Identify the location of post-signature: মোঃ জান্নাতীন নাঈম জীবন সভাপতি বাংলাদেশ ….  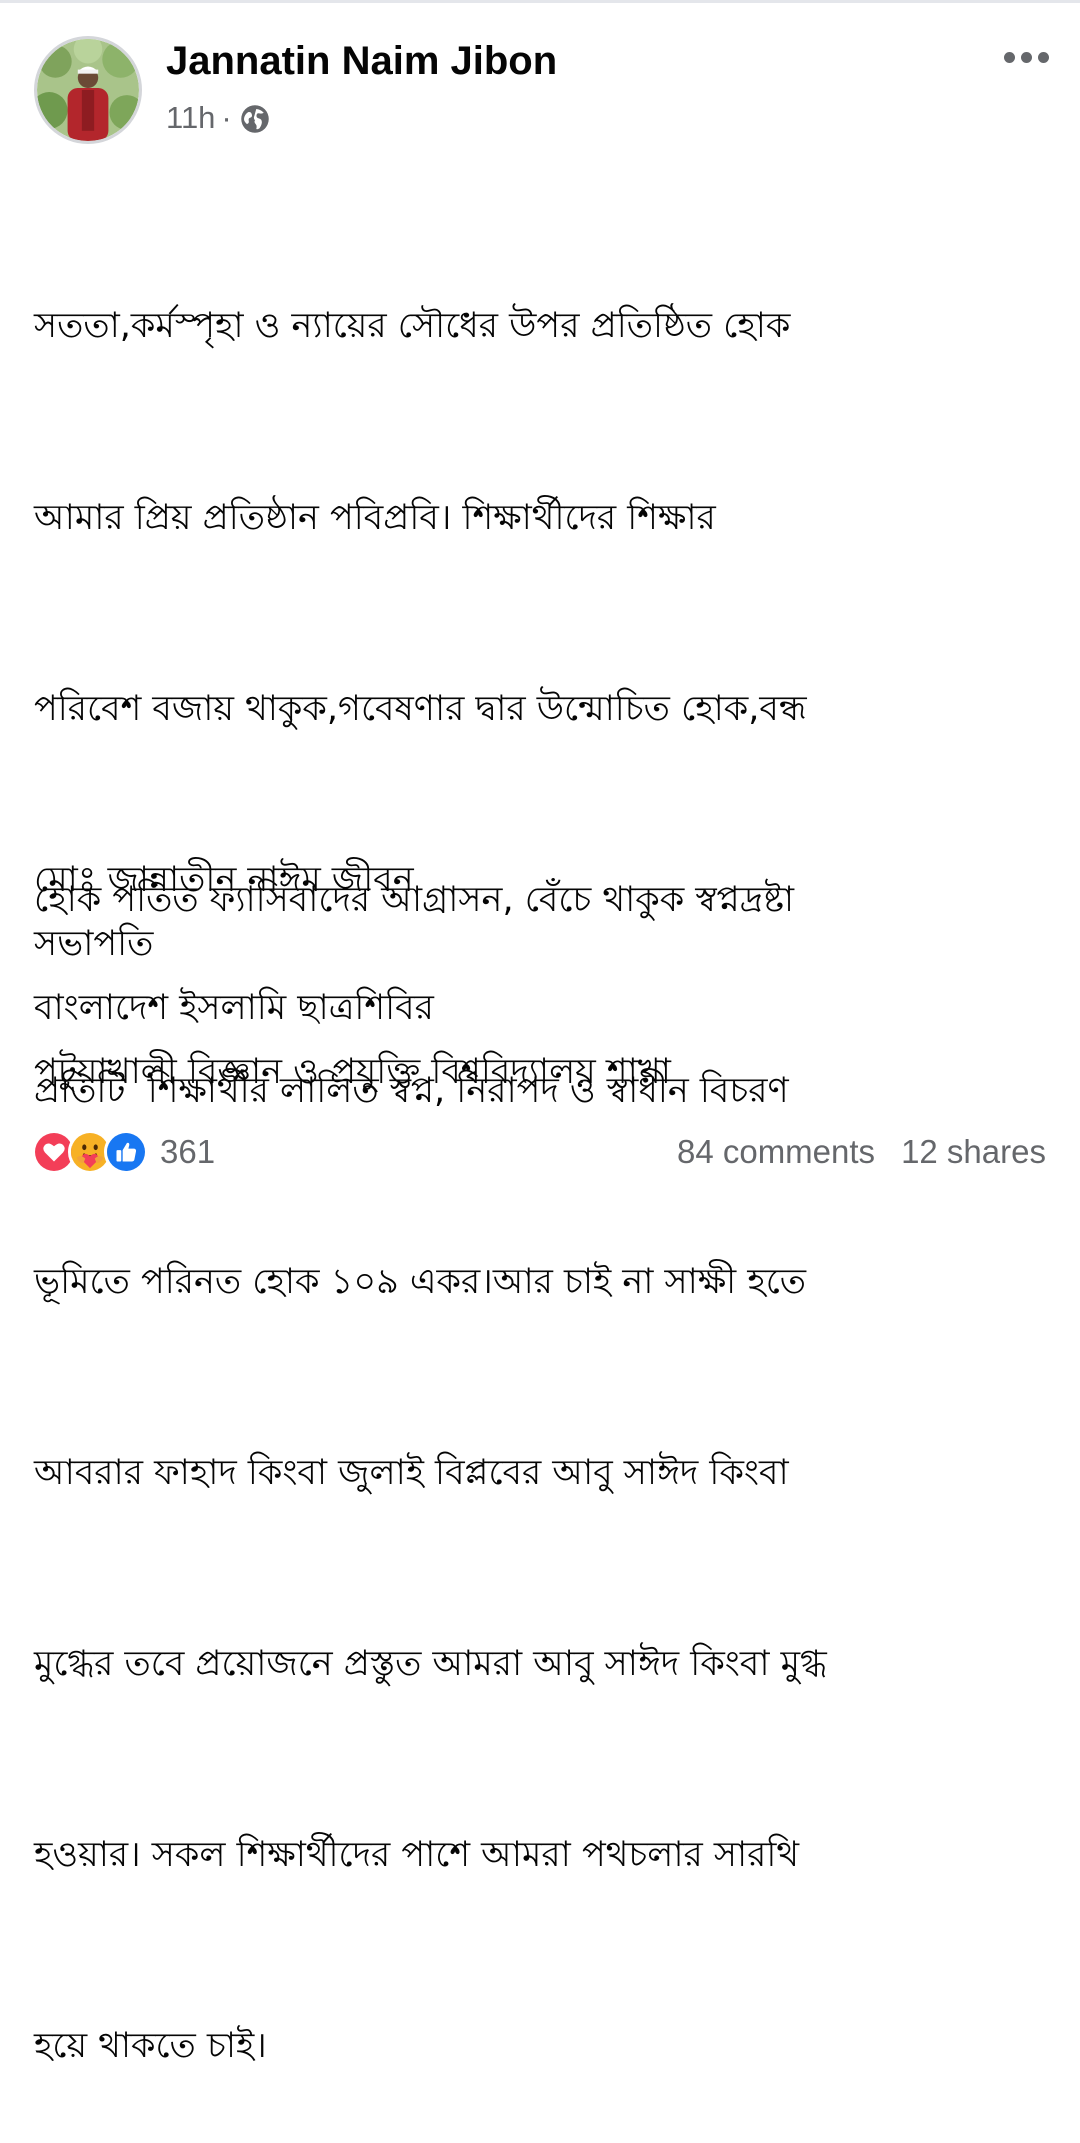
(539, 976).